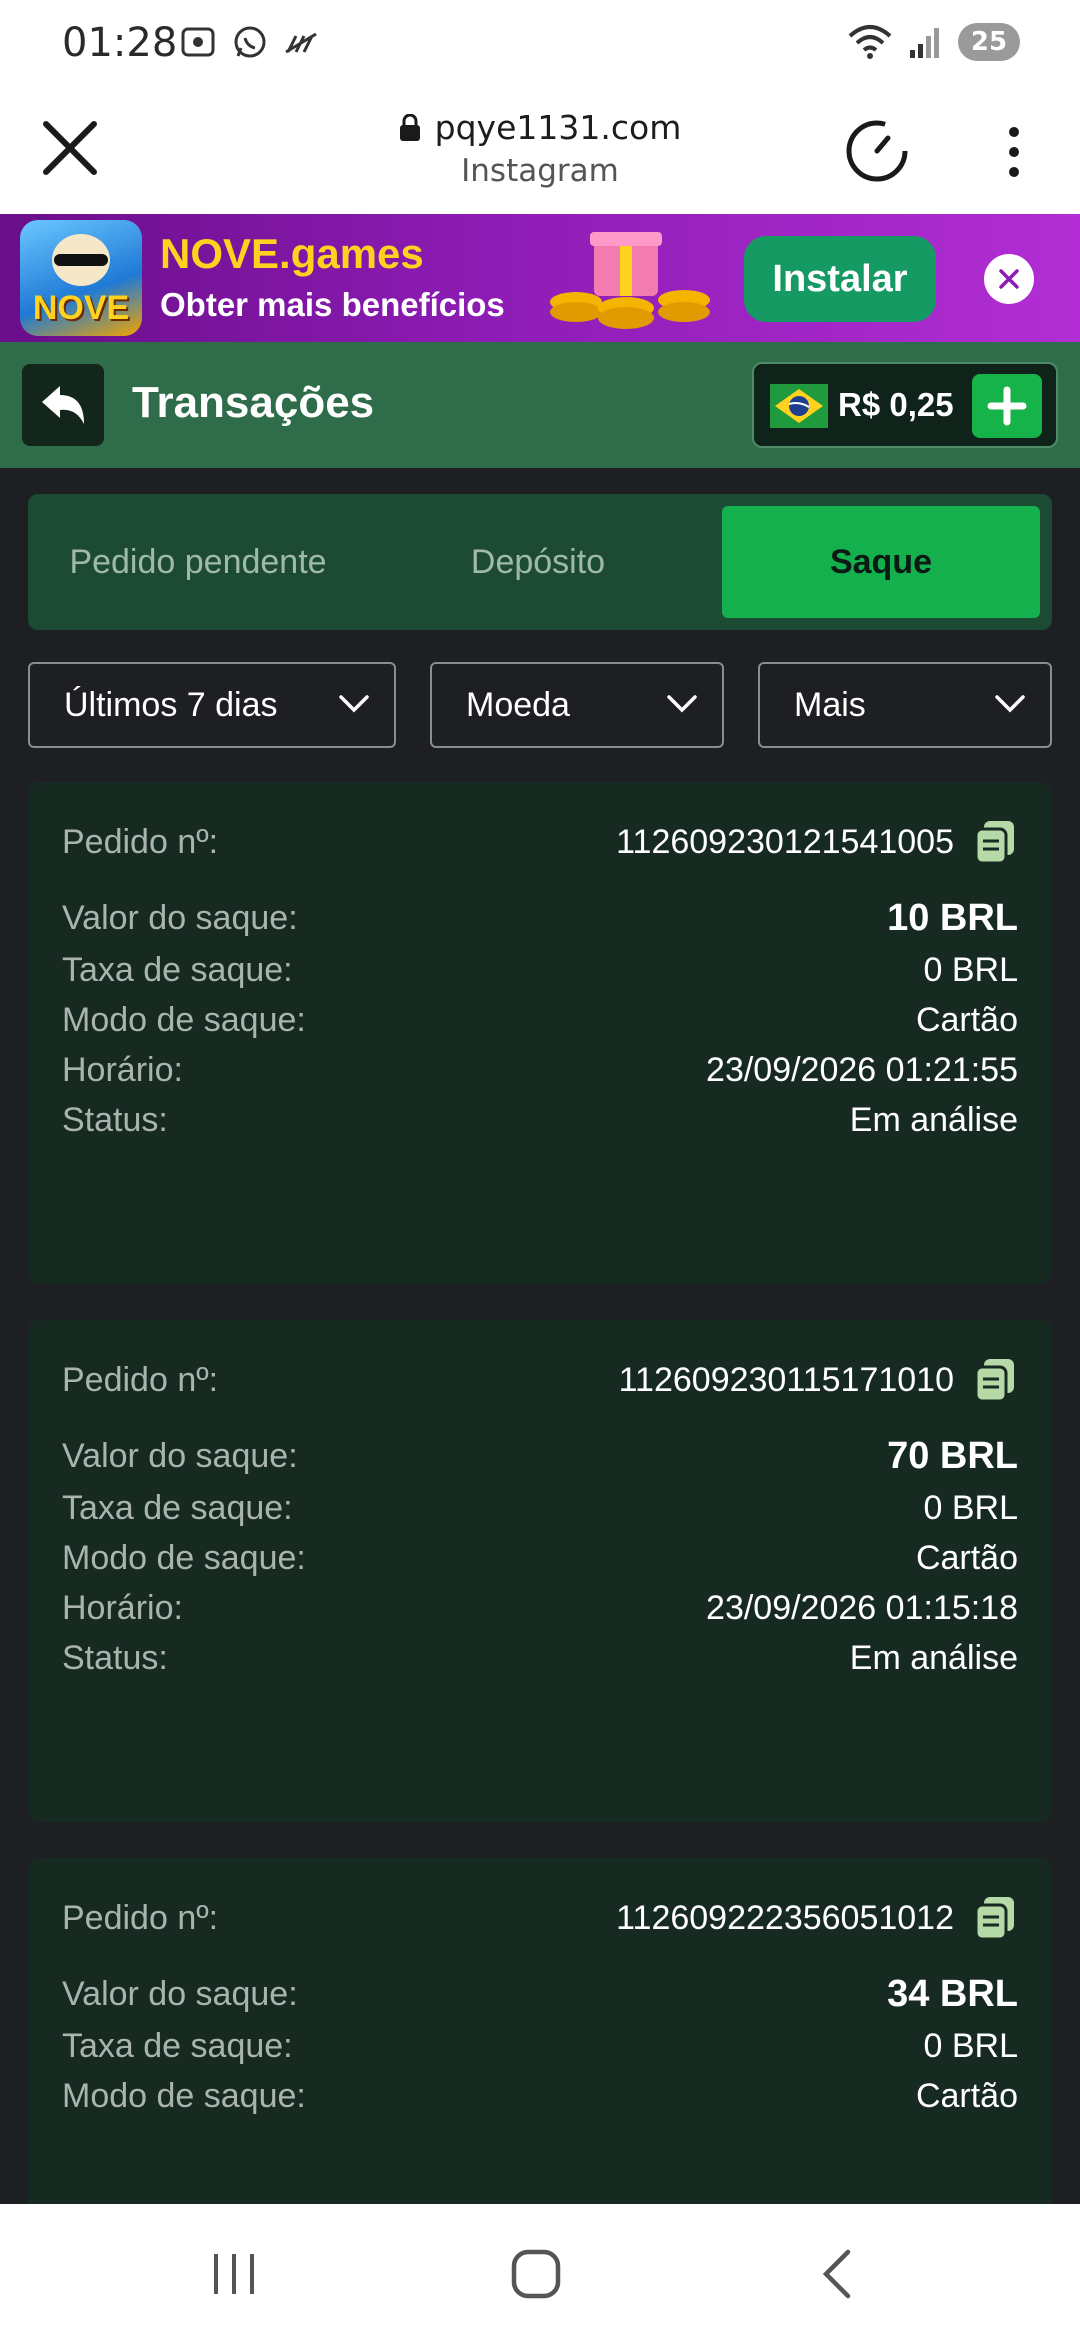 Image resolution: width=1080 pixels, height=2340 pixels. I want to click on withdrawal-amount: 34 BRL, so click(952, 1993).